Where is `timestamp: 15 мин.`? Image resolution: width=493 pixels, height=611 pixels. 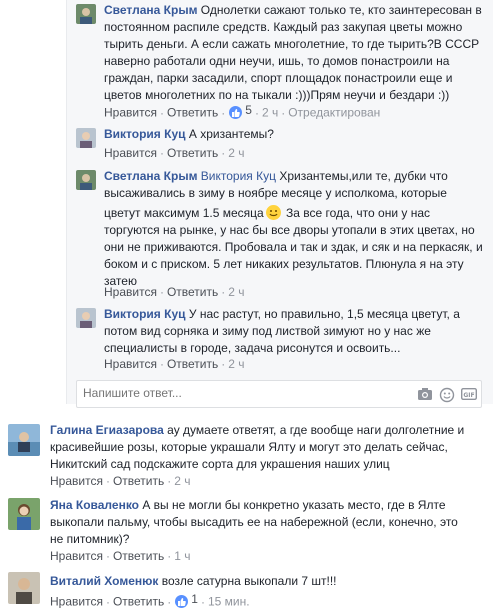
timestamp: 15 мин. is located at coordinates (229, 602).